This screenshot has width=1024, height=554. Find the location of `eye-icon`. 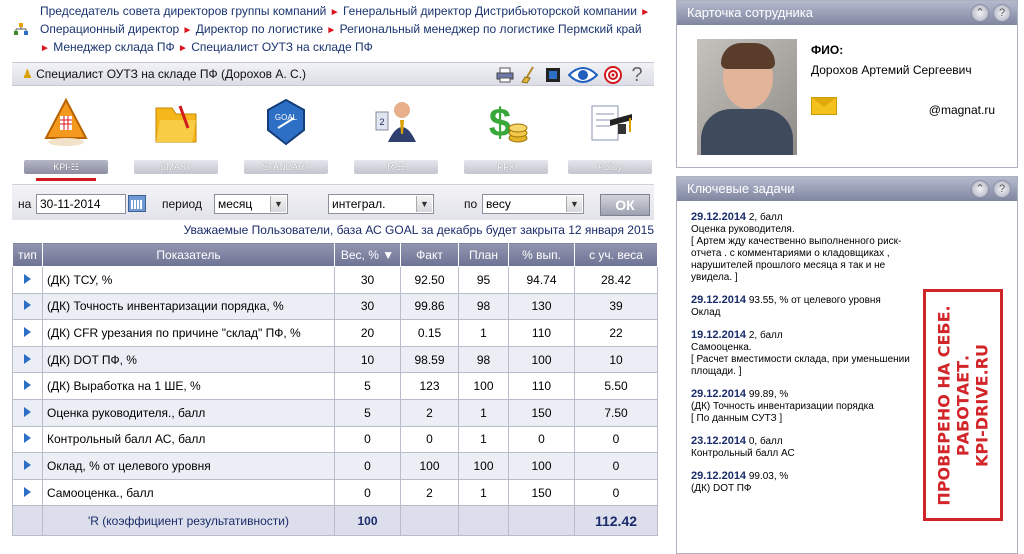

eye-icon is located at coordinates (583, 75).